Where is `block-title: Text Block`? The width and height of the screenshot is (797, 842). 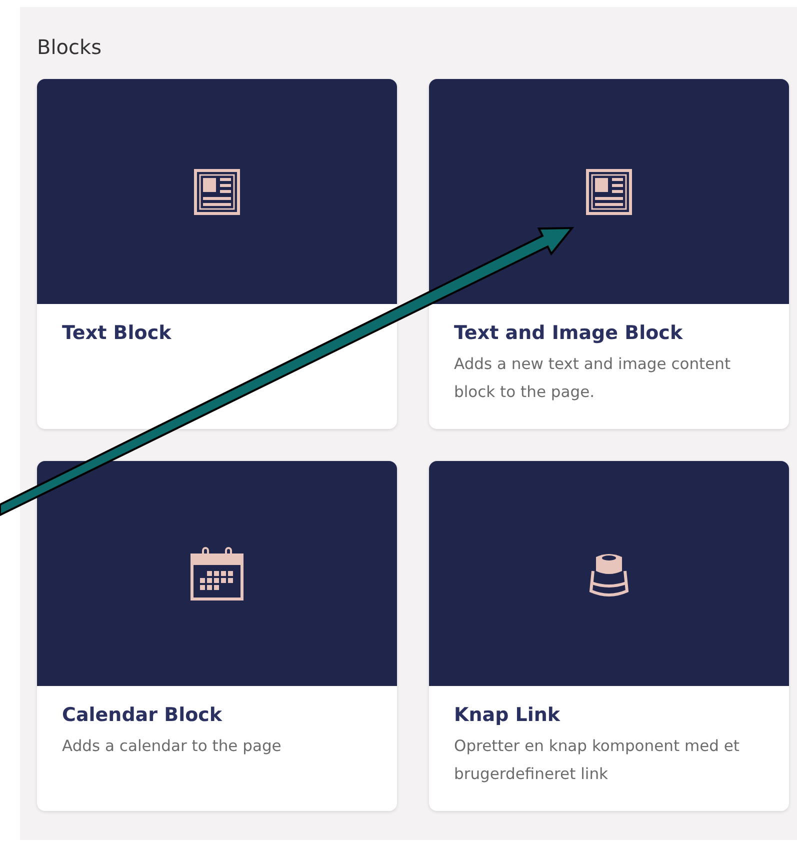
block-title: Text Block is located at coordinates (117, 333).